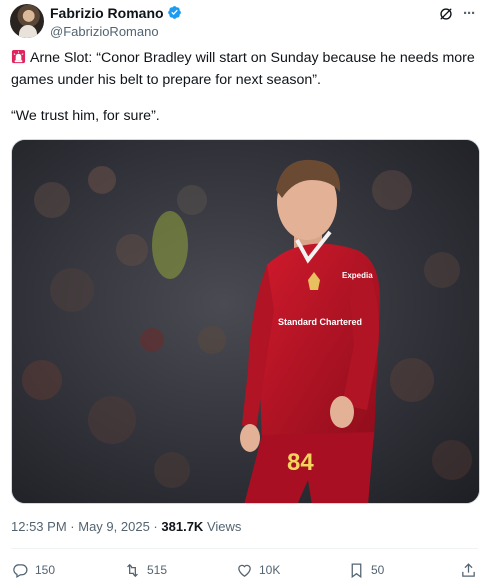 This screenshot has width=488, height=584. What do you see at coordinates (244, 22) in the screenshot?
I see `tweet-header: Fabrizio Romano @FabrizioRomano ···` at bounding box center [244, 22].